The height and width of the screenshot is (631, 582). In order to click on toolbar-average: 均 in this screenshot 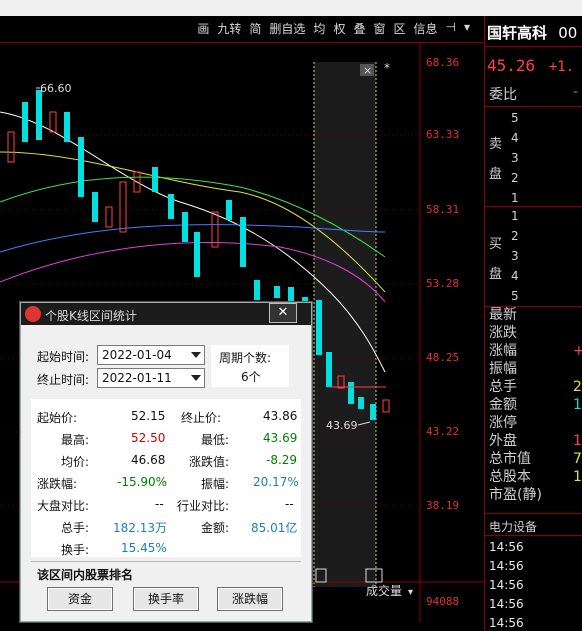, I will do `click(319, 28)`.